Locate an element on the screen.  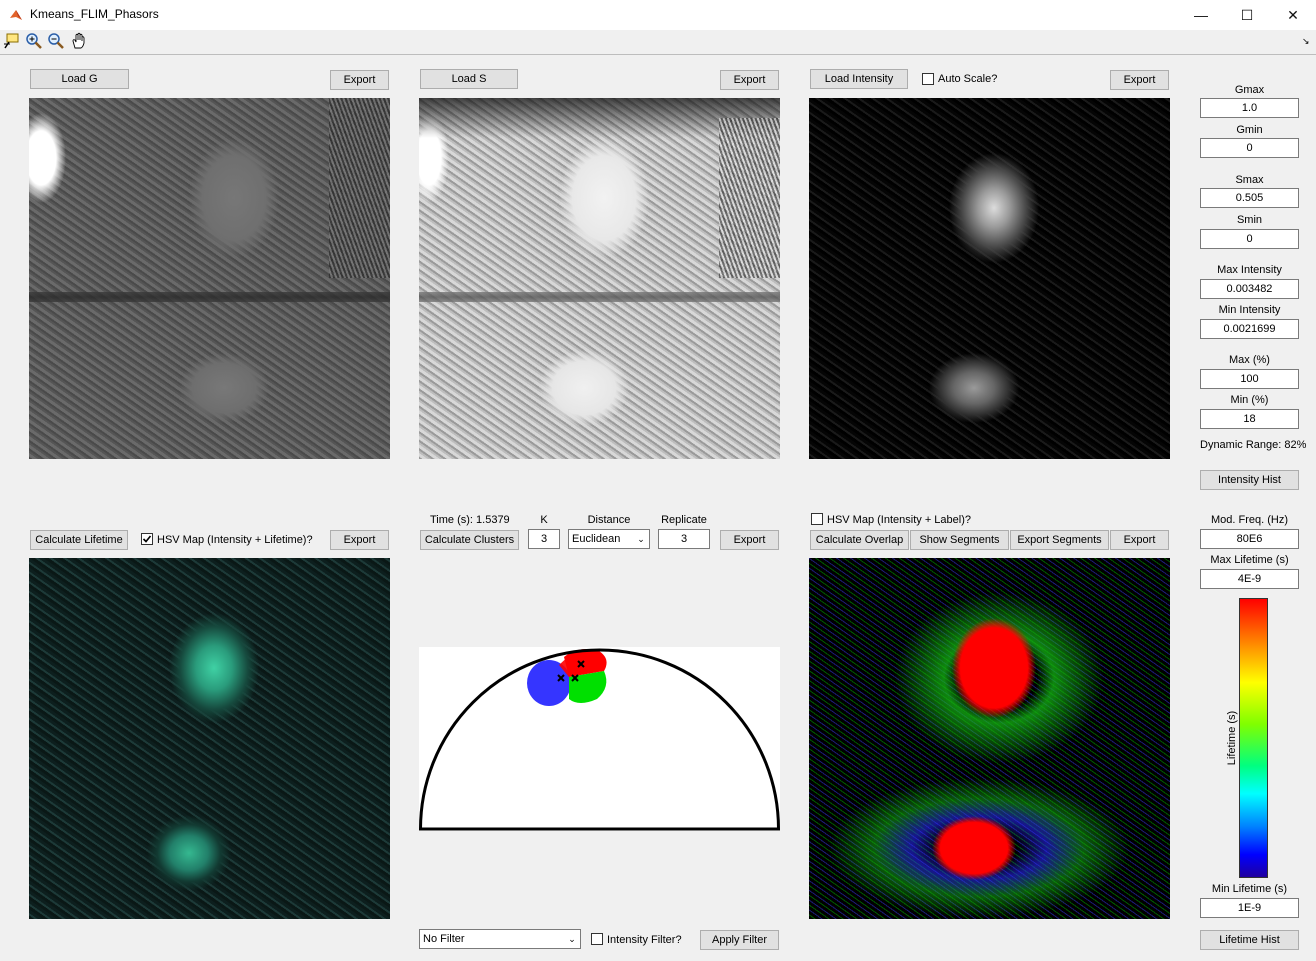
max-lifetime-label: Max Lifetime (s) is located at coordinates (1249, 560).